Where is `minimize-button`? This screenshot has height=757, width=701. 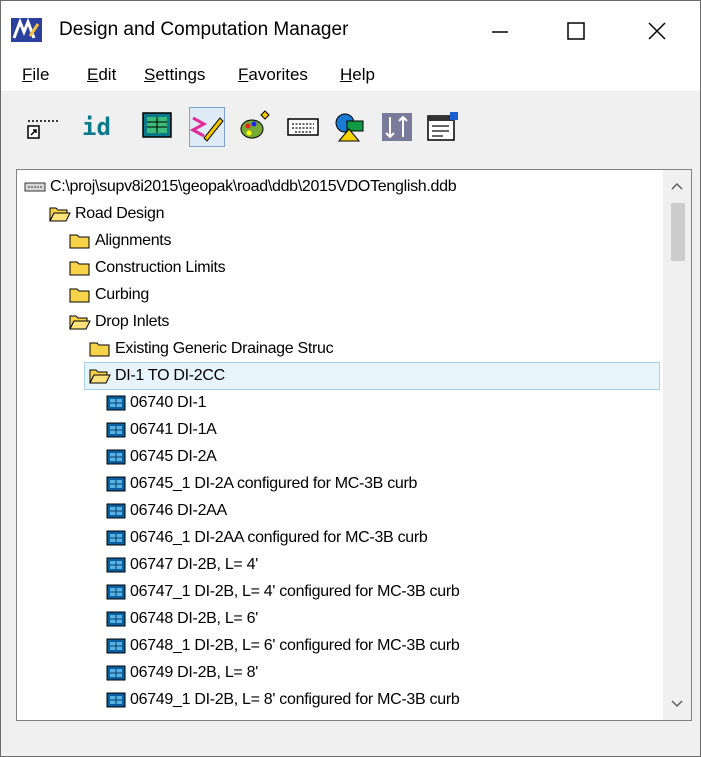
minimize-button is located at coordinates (500, 31).